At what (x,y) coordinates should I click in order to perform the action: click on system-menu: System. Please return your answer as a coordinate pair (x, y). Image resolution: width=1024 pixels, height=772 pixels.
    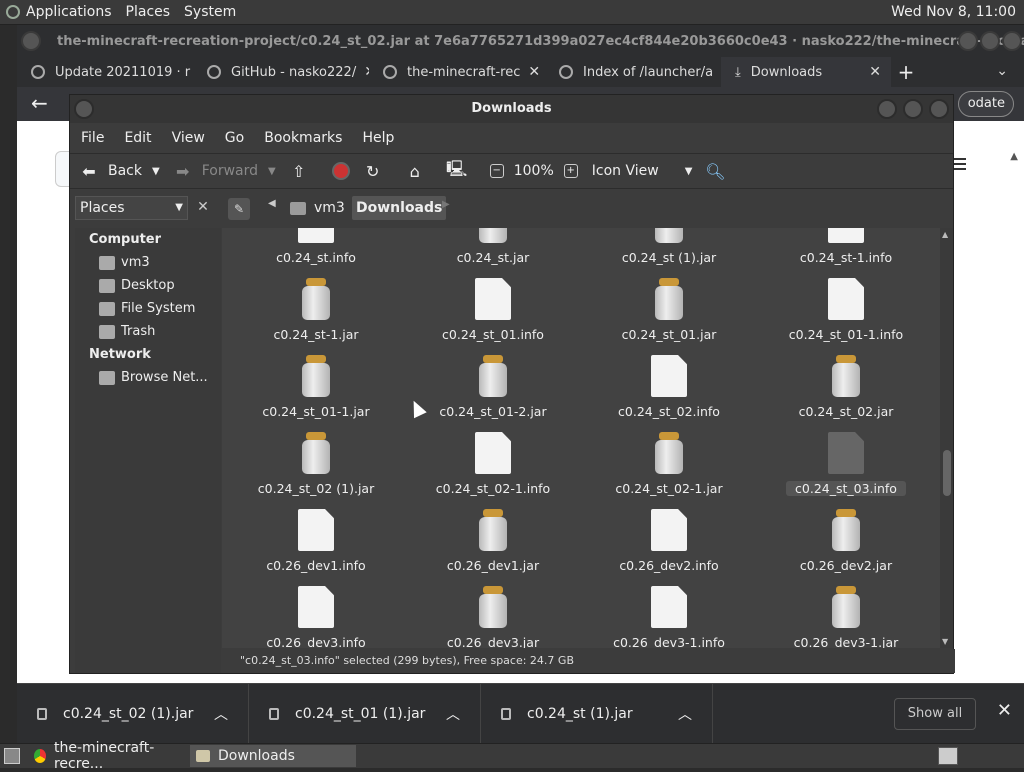
    Looking at the image, I should click on (210, 12).